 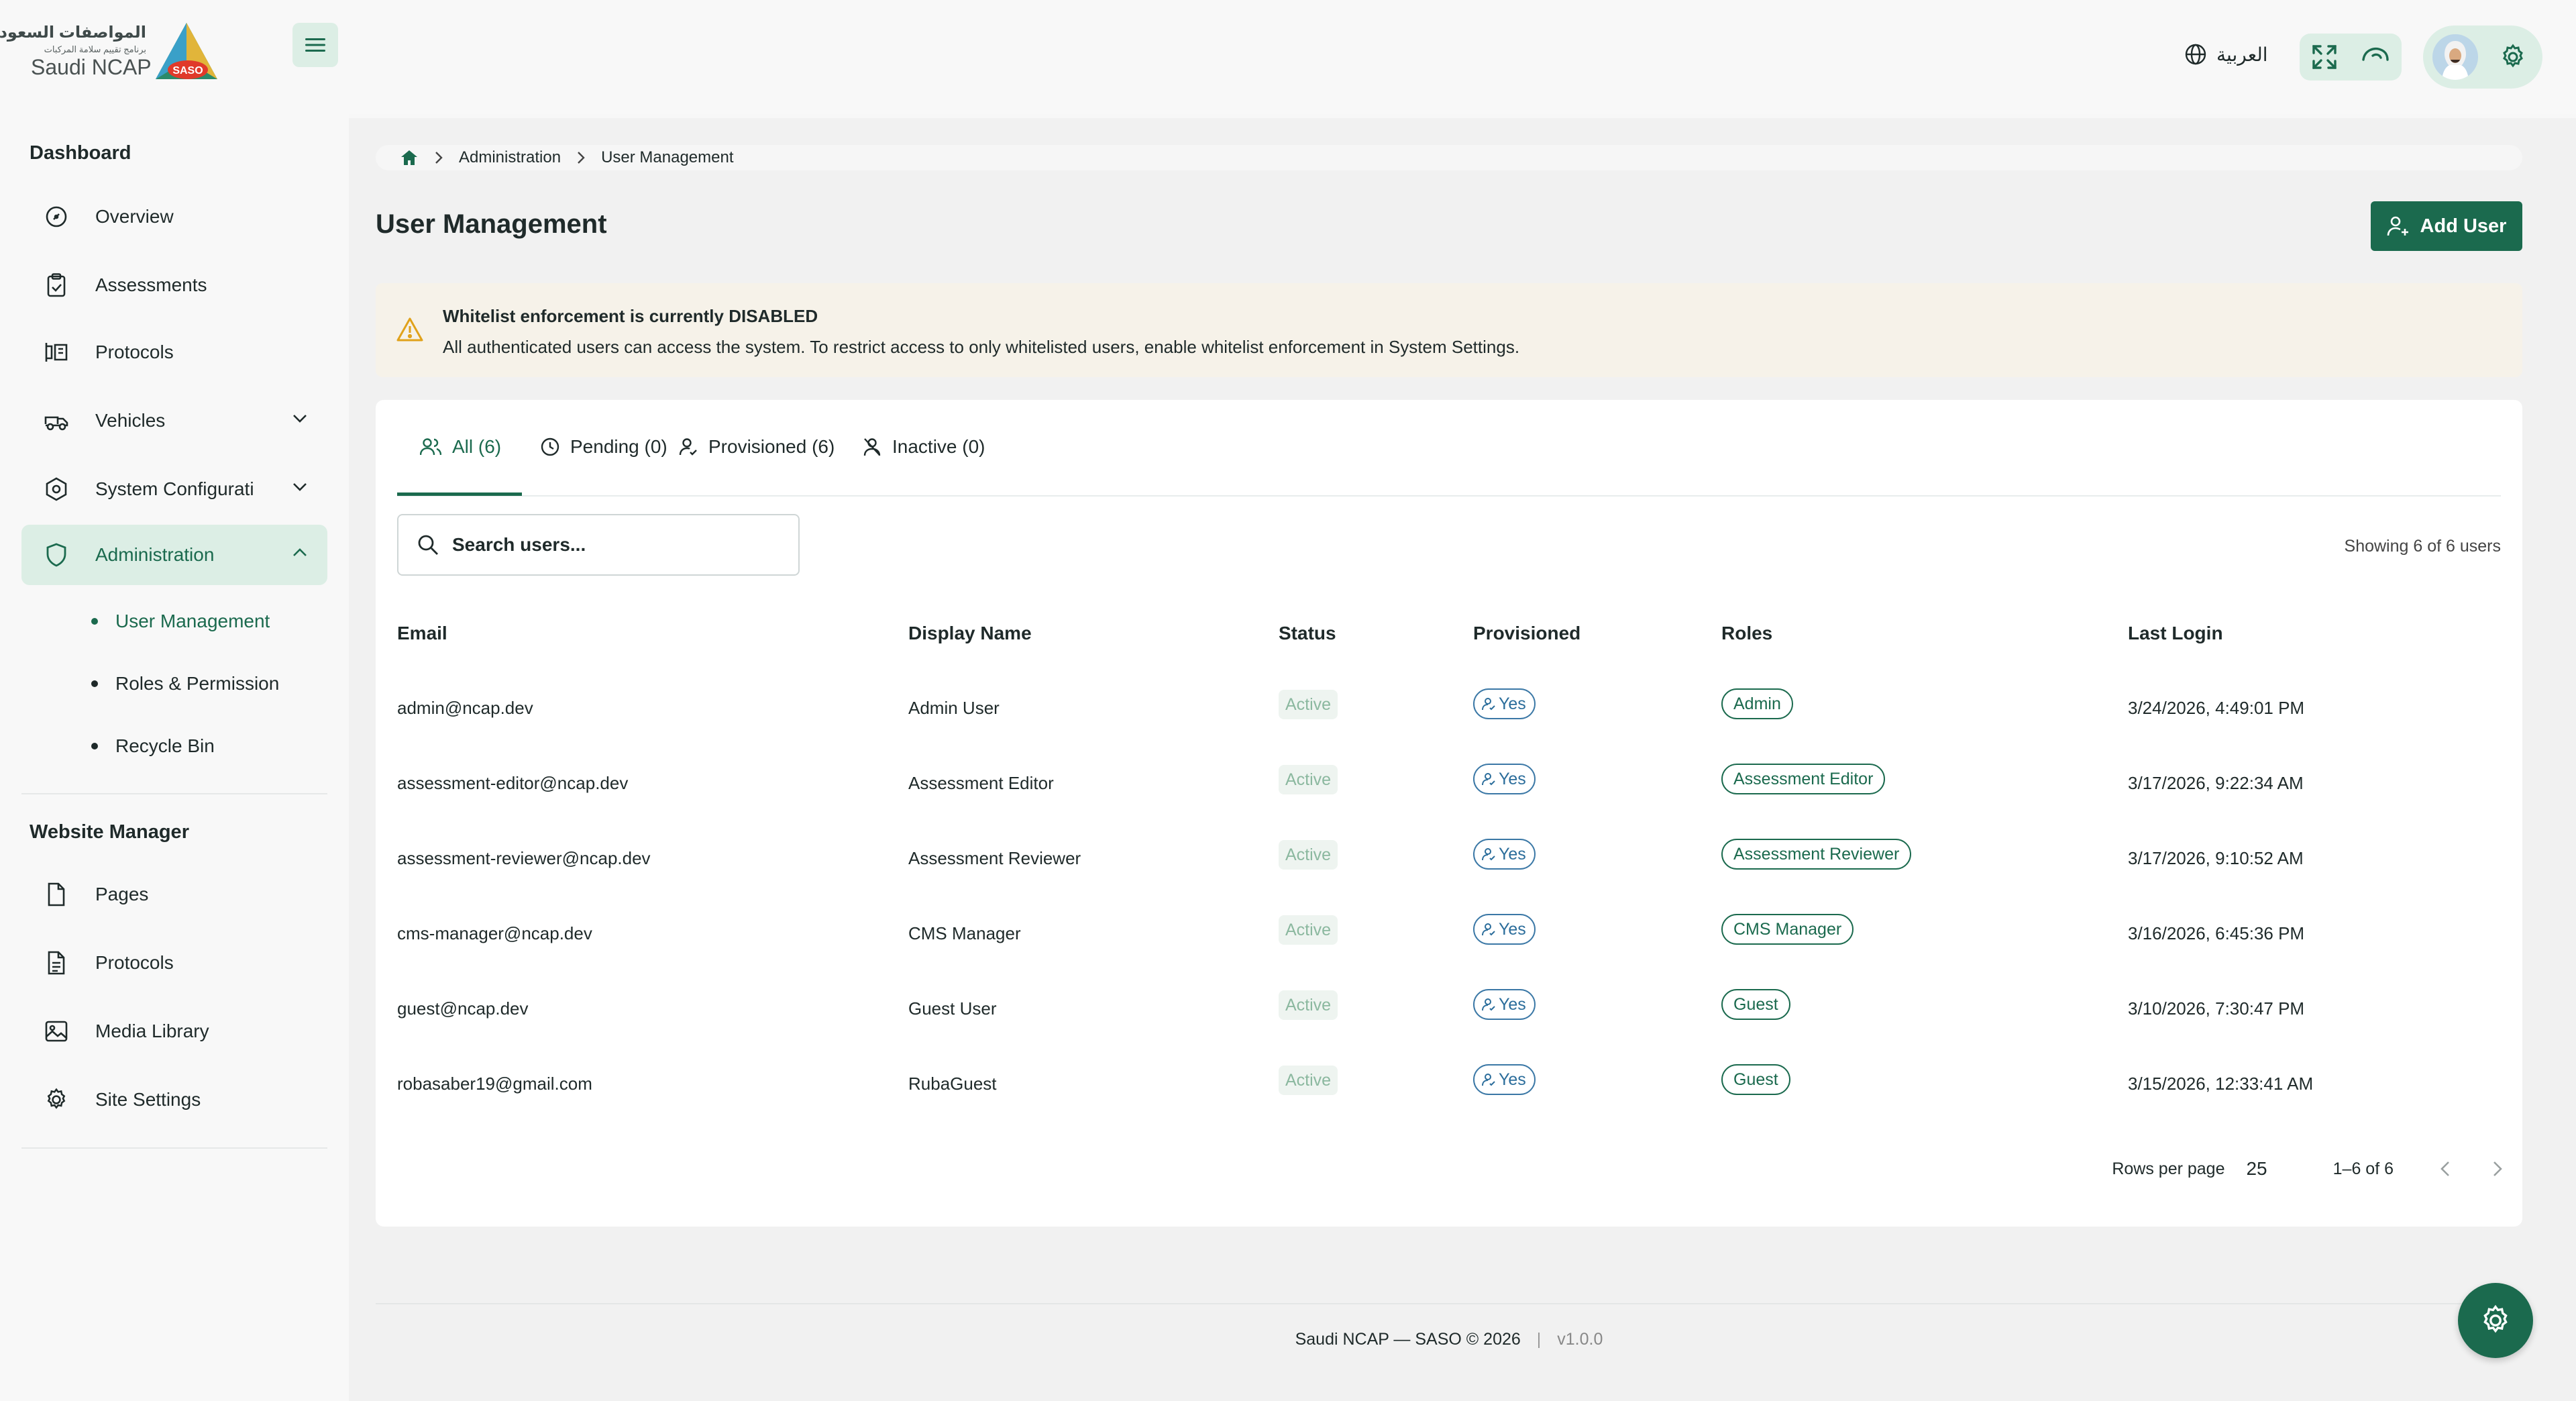 What do you see at coordinates (134, 352) in the screenshot?
I see `sidebar-item-label: Protocols` at bounding box center [134, 352].